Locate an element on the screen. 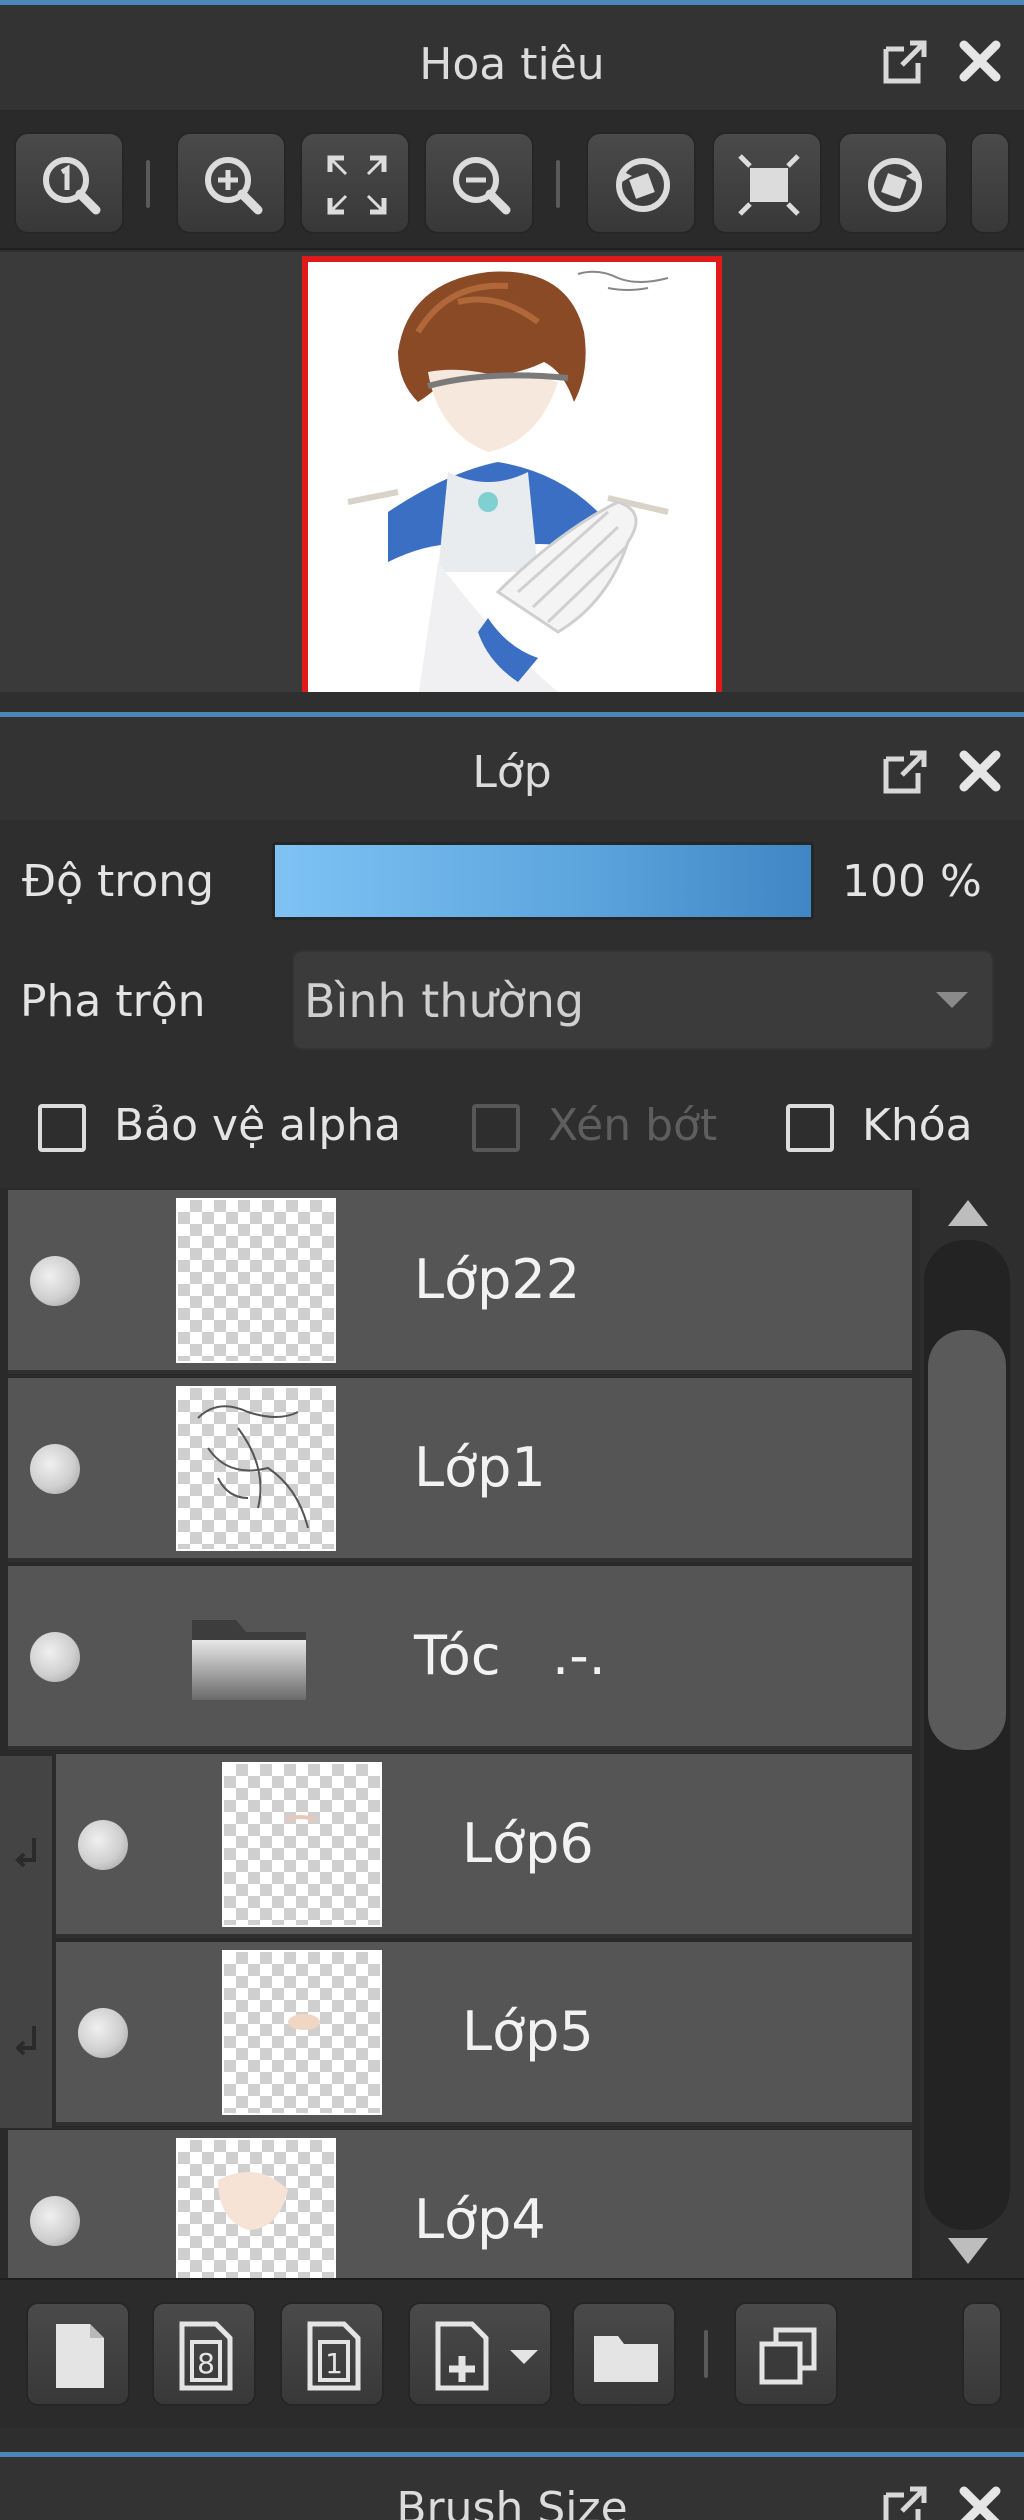  layer-toolbar: 8 1 is located at coordinates (512, 2353).